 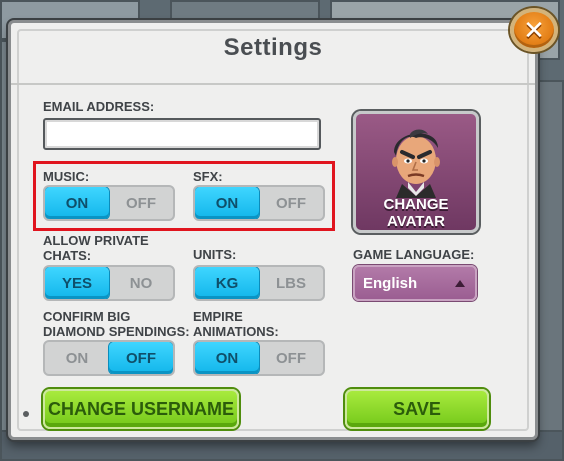 What do you see at coordinates (215, 254) in the screenshot?
I see `units-label: UNITS:` at bounding box center [215, 254].